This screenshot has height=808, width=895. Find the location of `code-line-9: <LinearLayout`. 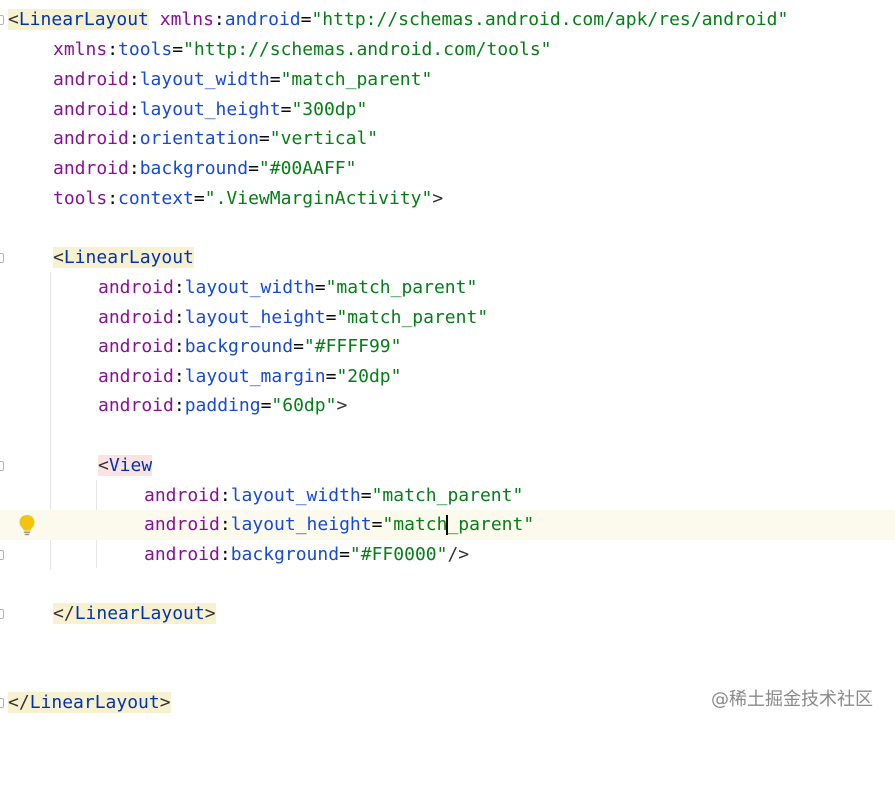

code-line-9: <LinearLayout is located at coordinates (447, 258).